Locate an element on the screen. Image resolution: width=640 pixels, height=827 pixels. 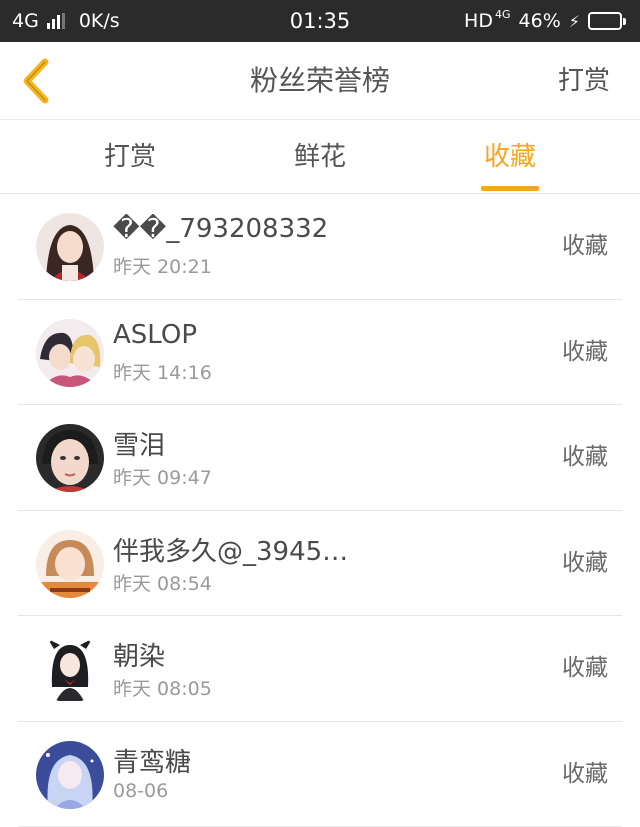
nav-header: 粉丝荣誉榜 打赏 is located at coordinates (320, 81).